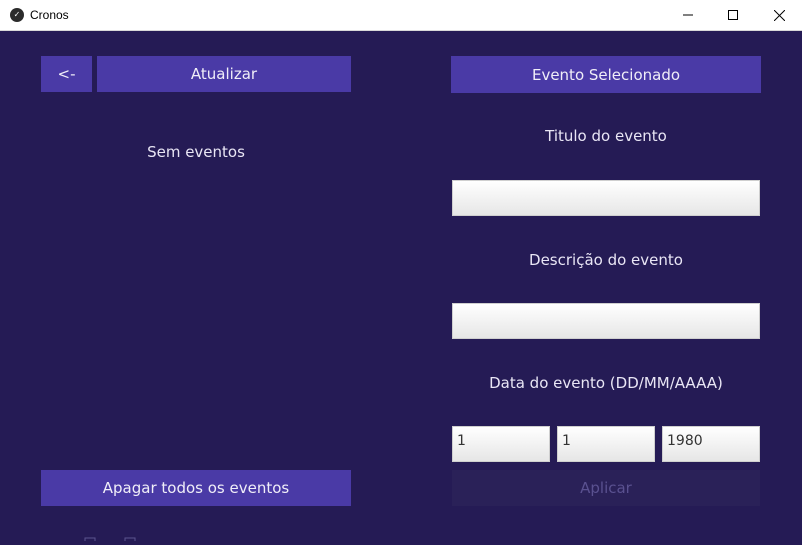 The height and width of the screenshot is (545, 802). Describe the element at coordinates (606, 321) in the screenshot. I see `event-description-input` at that location.